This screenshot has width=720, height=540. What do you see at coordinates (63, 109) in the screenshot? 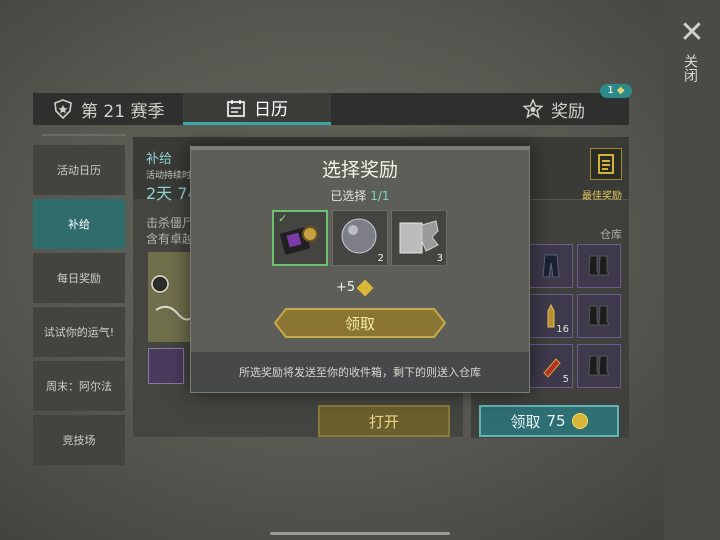
I see `season-shield-icon` at bounding box center [63, 109].